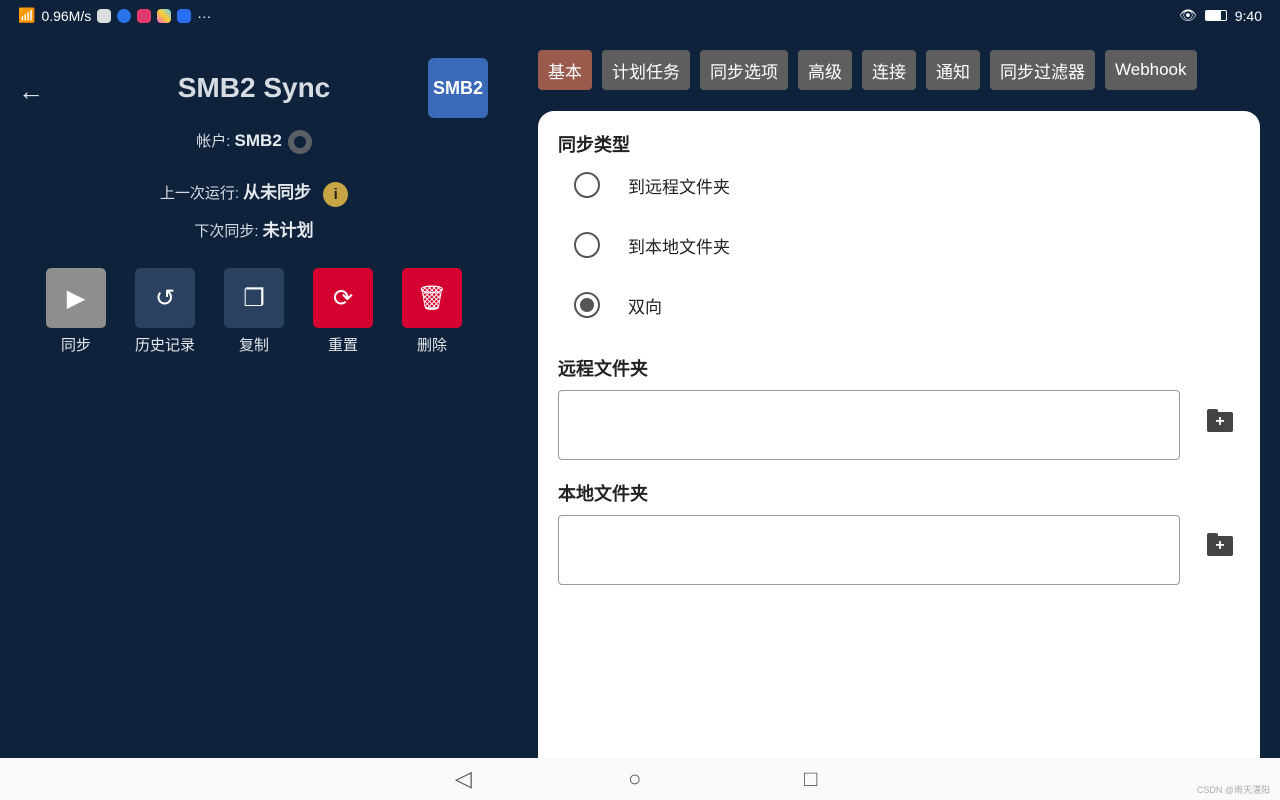 The height and width of the screenshot is (800, 1280). Describe the element at coordinates (869, 550) in the screenshot. I see `local-folder-input` at that location.